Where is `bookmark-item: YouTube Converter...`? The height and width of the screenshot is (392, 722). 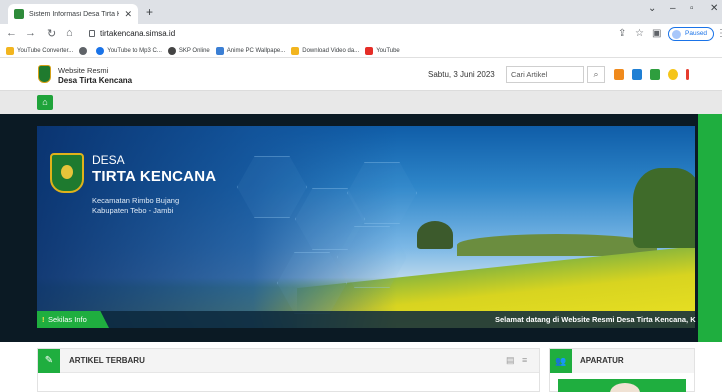 bookmark-item: YouTube Converter... is located at coordinates (39, 50).